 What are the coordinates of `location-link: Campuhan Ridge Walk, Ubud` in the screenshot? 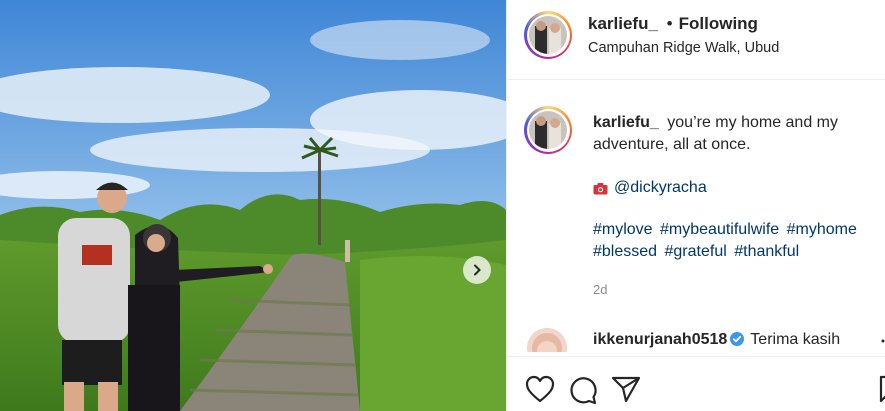 It's located at (683, 48).